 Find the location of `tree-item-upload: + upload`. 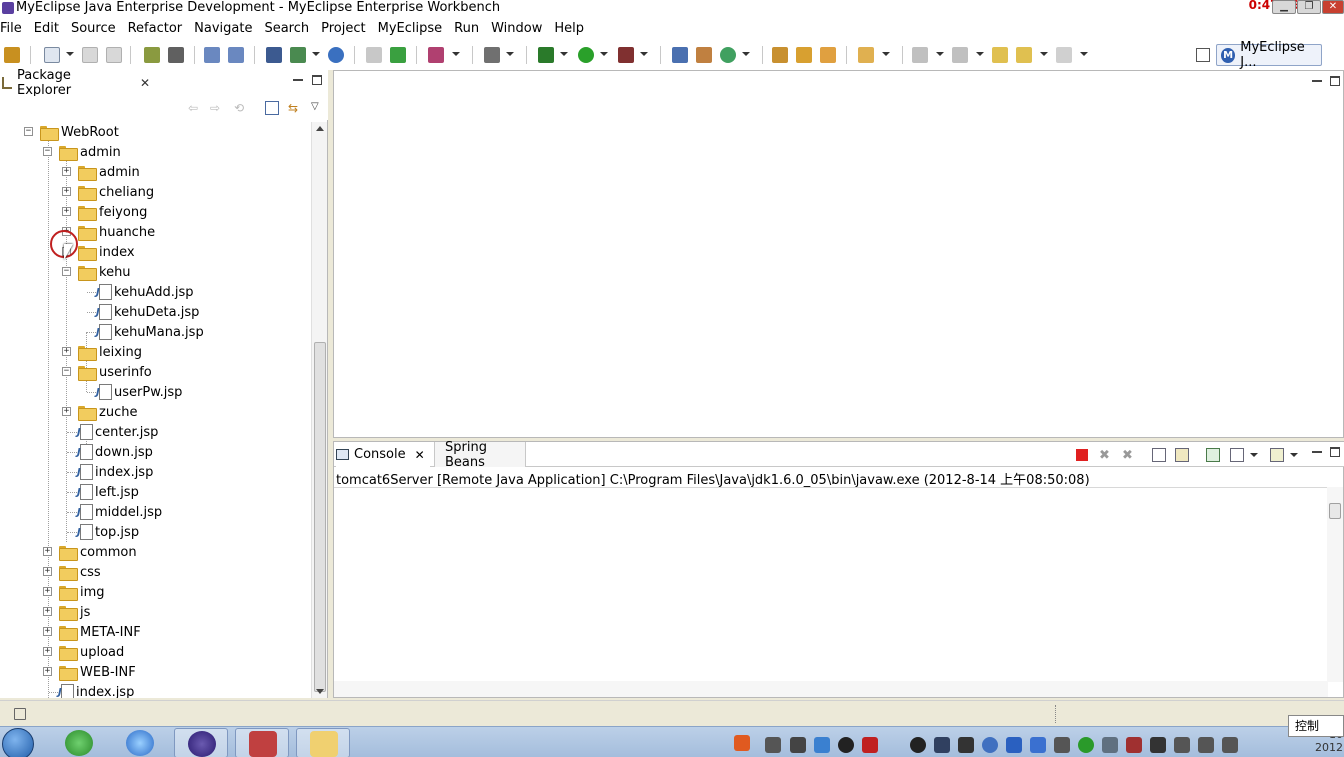

tree-item-upload: + upload is located at coordinates (83, 652).